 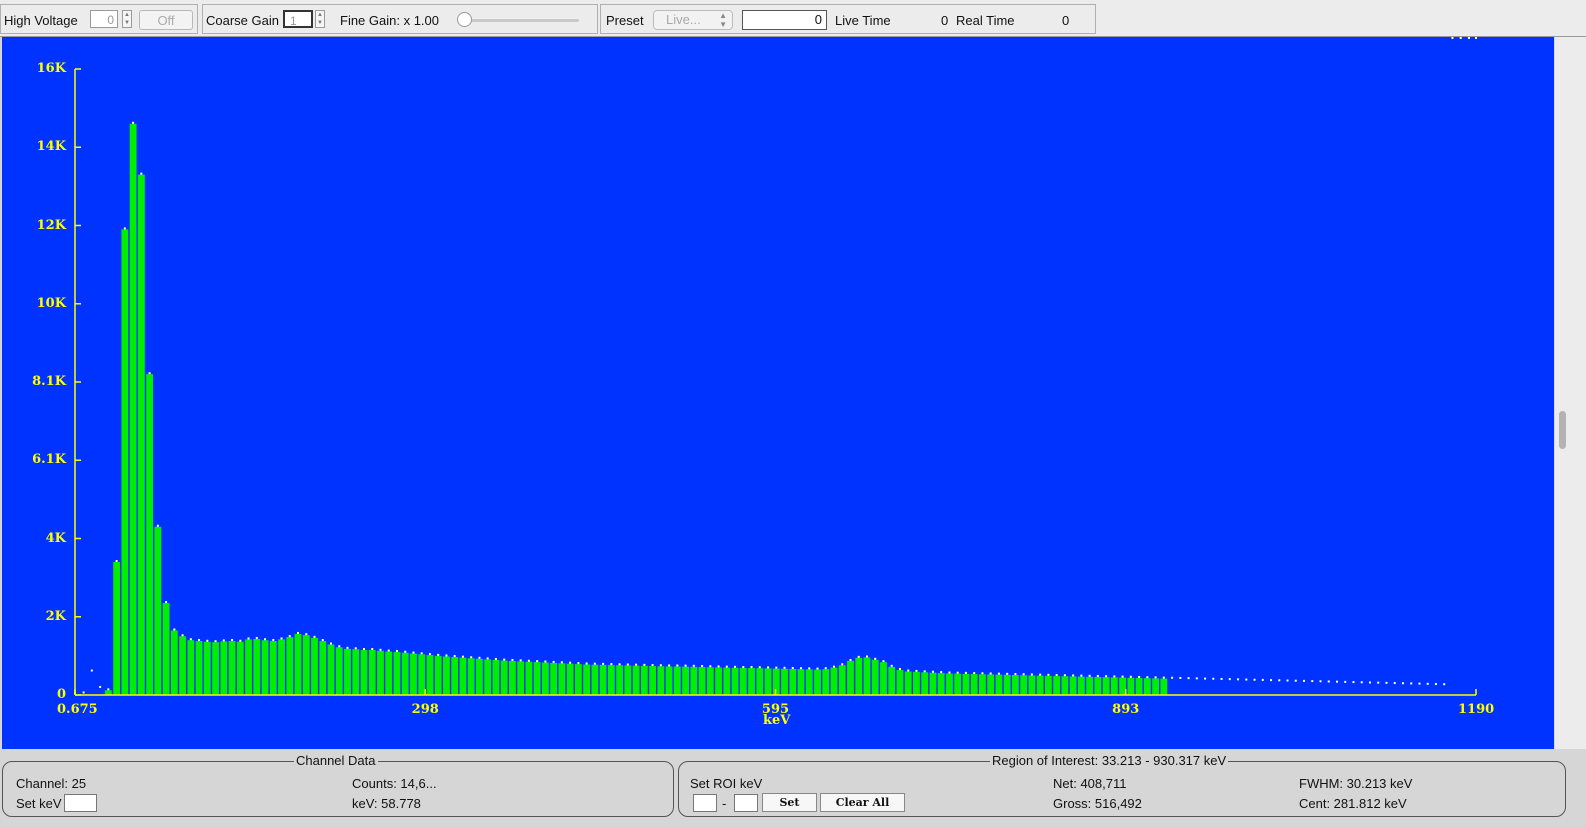 I want to click on fine-gain-slider-track, so click(x=519, y=20).